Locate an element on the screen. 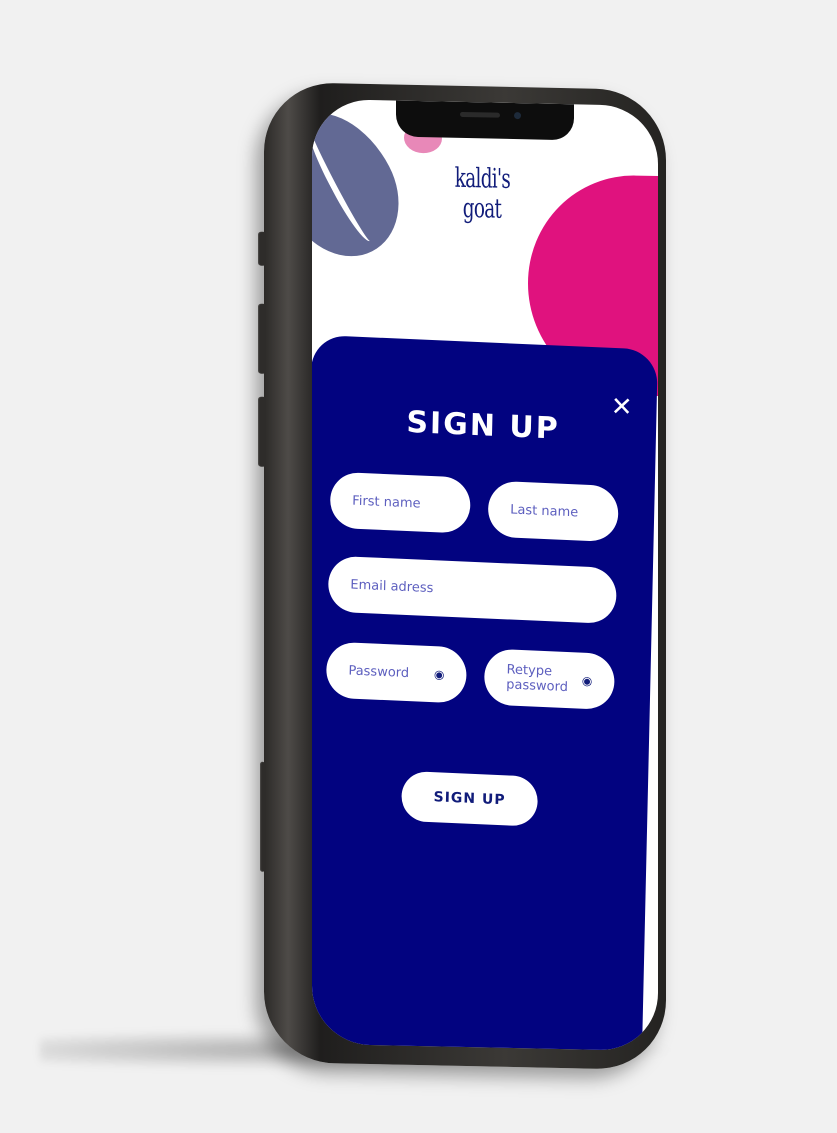 Image resolution: width=837 pixels, height=1133 pixels. first-name-placeholder: First name is located at coordinates (386, 502).